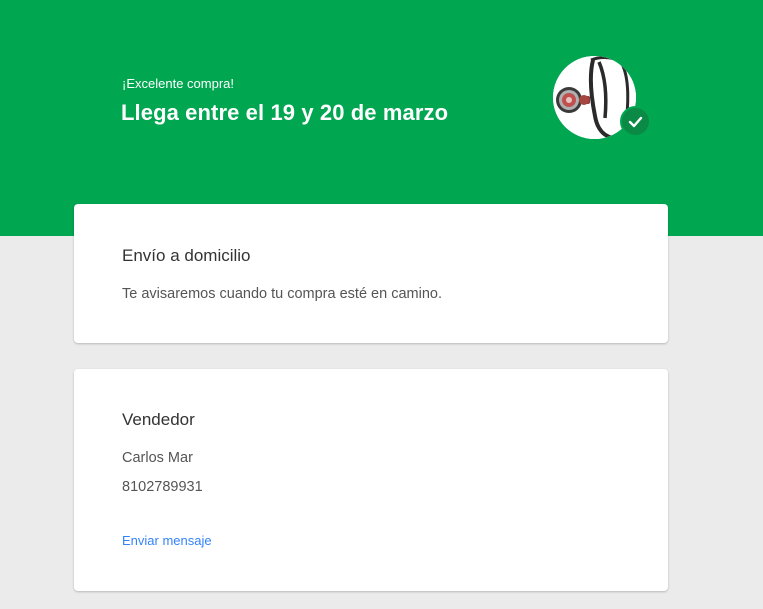 The width and height of the screenshot is (763, 609). Describe the element at coordinates (158, 419) in the screenshot. I see `seller-title: Vendedor` at that location.